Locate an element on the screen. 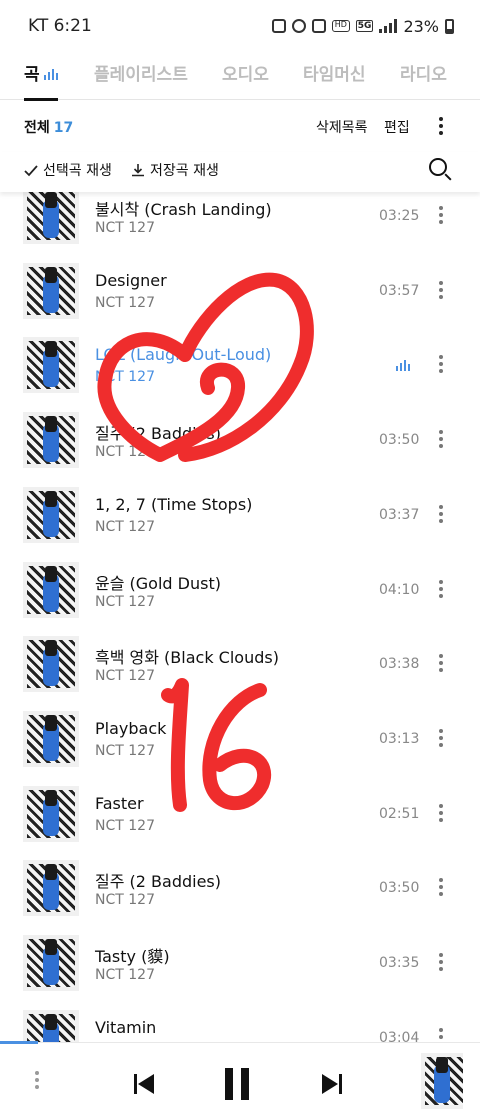 This screenshot has width=480, height=1117. mute-icon is located at coordinates (318, 26).